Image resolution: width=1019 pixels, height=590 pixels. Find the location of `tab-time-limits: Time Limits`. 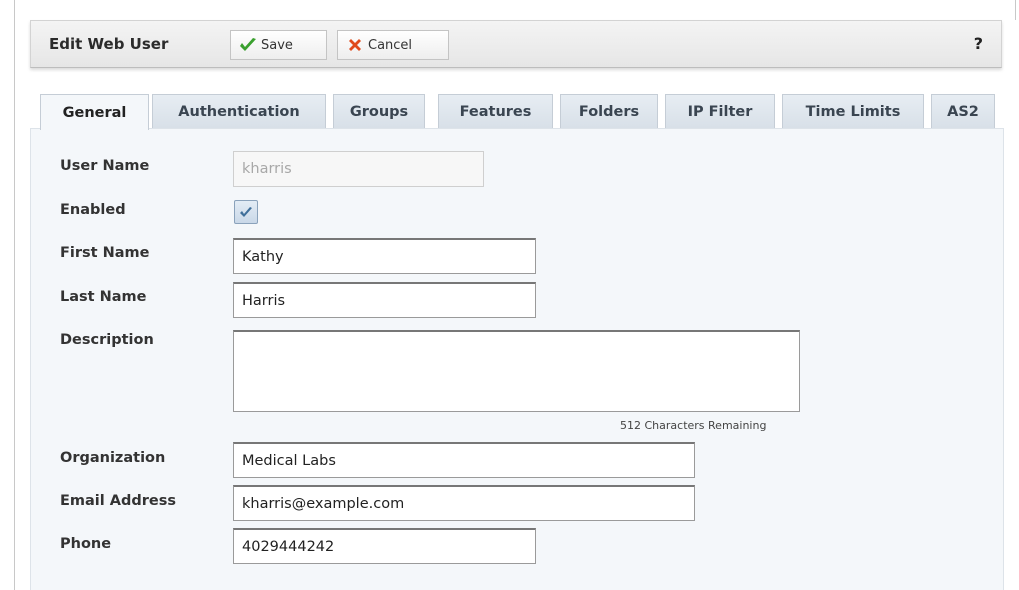

tab-time-limits: Time Limits is located at coordinates (853, 111).